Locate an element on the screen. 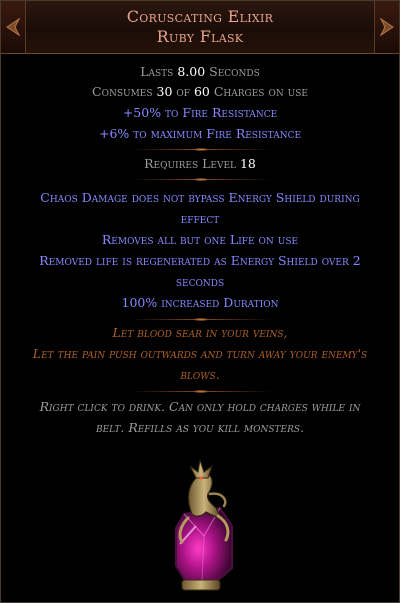 Image resolution: width=400 pixels, height=603 pixels. implicit-mod-fire-res: +50% to Fire Resistance is located at coordinates (200, 112).